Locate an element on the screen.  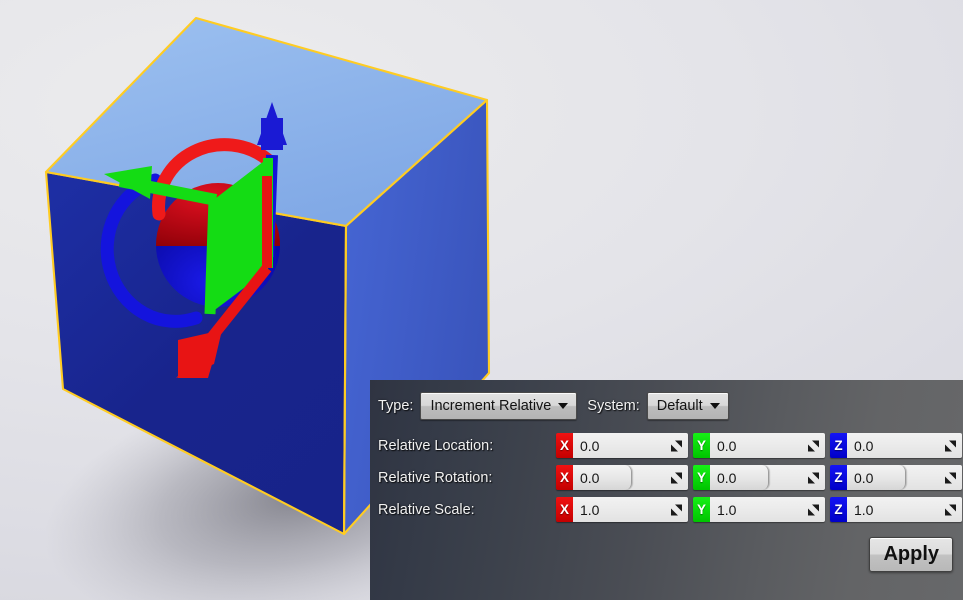
relative-rotation-y-value: 0.0 is located at coordinates (727, 477).